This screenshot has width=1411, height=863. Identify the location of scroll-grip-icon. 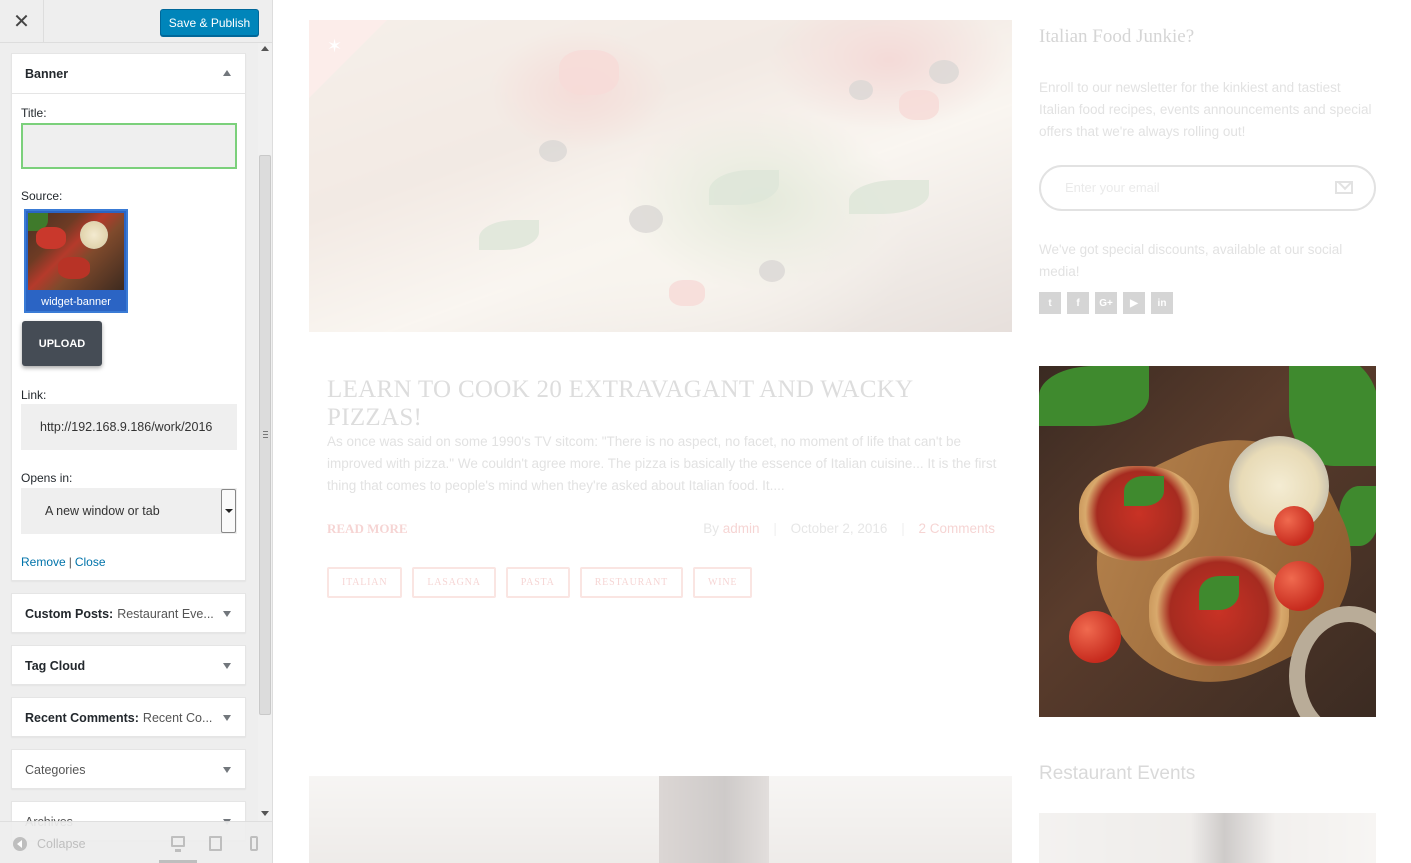
(265, 434).